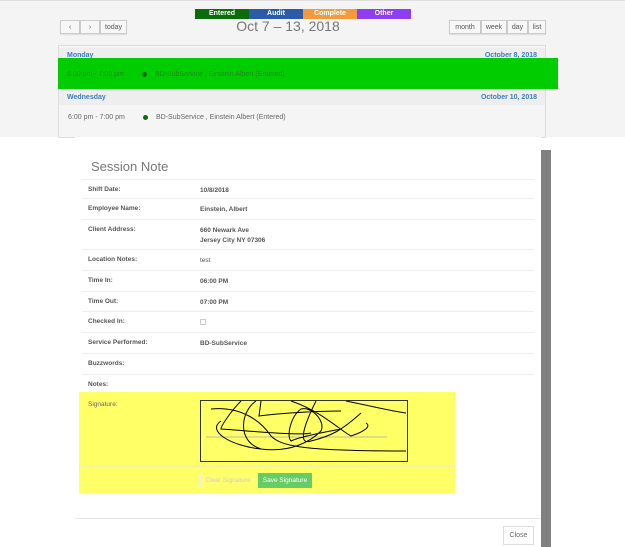  What do you see at coordinates (114, 208) in the screenshot?
I see `field-label: Employee Name:` at bounding box center [114, 208].